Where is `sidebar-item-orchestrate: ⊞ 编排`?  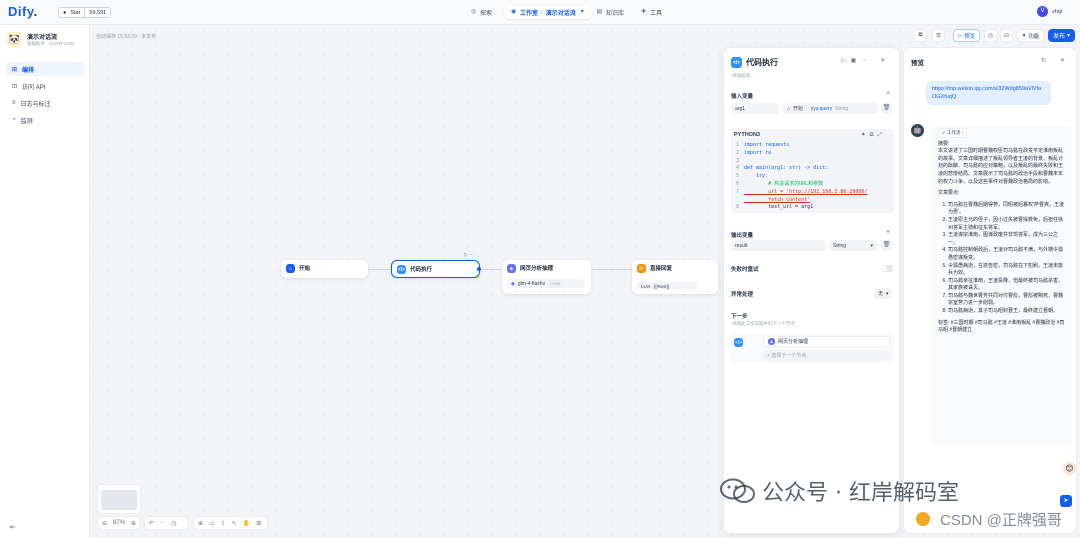 sidebar-item-orchestrate: ⊞ 编排 is located at coordinates (45, 69).